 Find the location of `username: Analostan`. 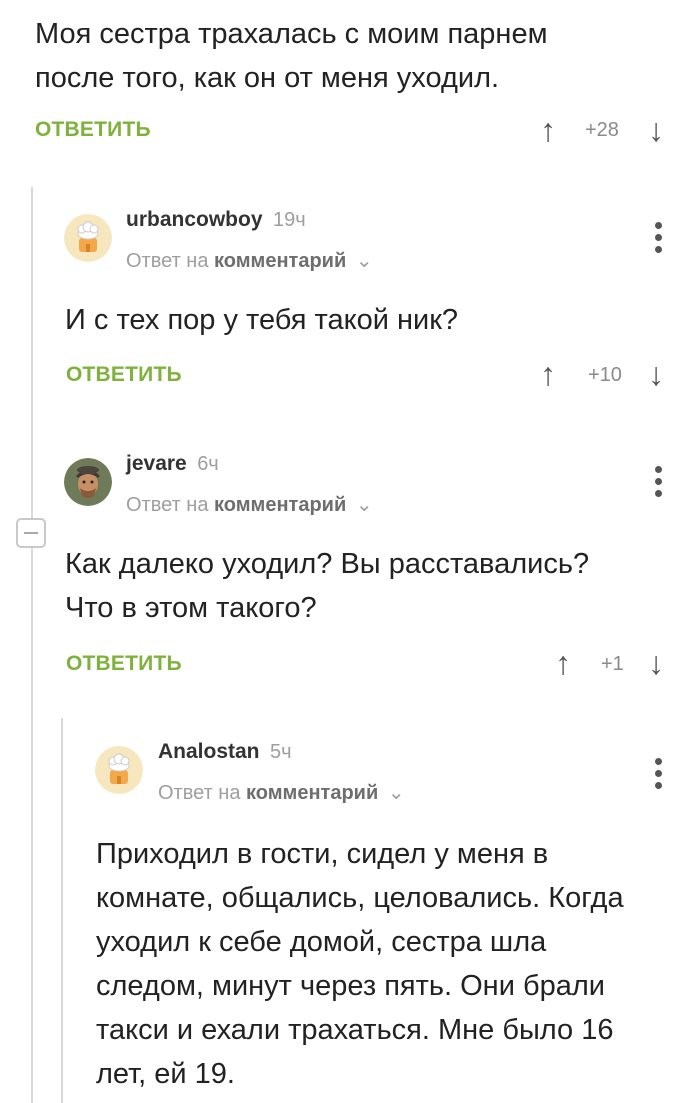

username: Analostan is located at coordinates (209, 751).